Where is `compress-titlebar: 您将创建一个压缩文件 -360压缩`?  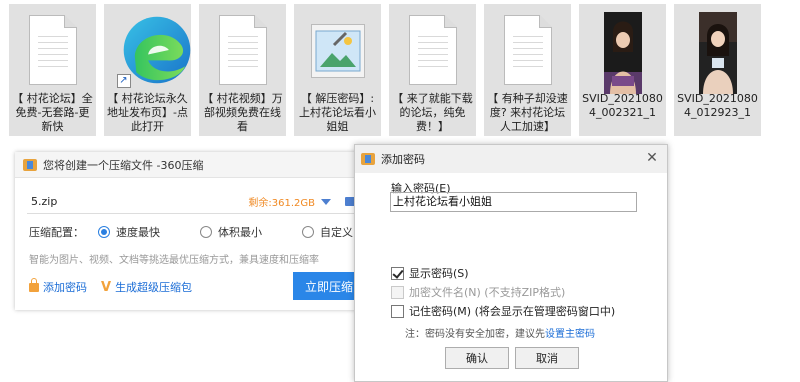 compress-titlebar: 您将创建一个压缩文件 -360压缩 is located at coordinates (191, 165).